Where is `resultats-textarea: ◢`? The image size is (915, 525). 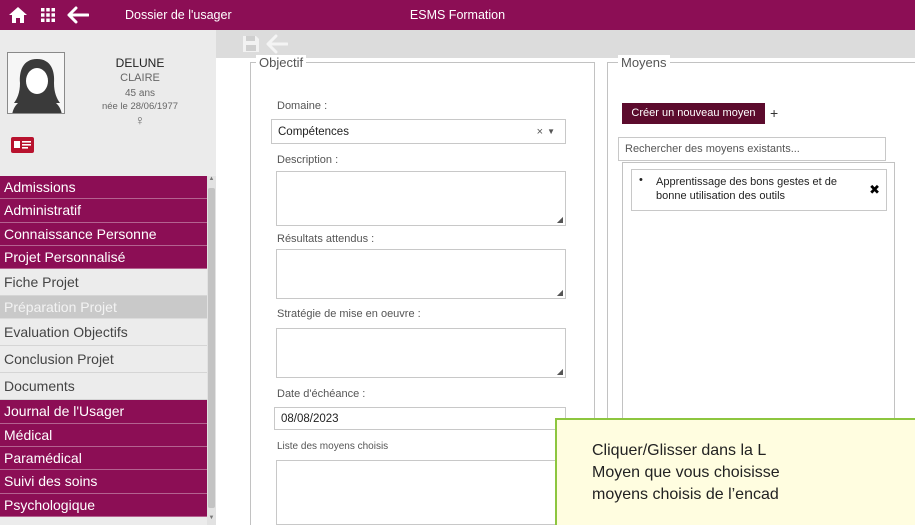 resultats-textarea: ◢ is located at coordinates (421, 274).